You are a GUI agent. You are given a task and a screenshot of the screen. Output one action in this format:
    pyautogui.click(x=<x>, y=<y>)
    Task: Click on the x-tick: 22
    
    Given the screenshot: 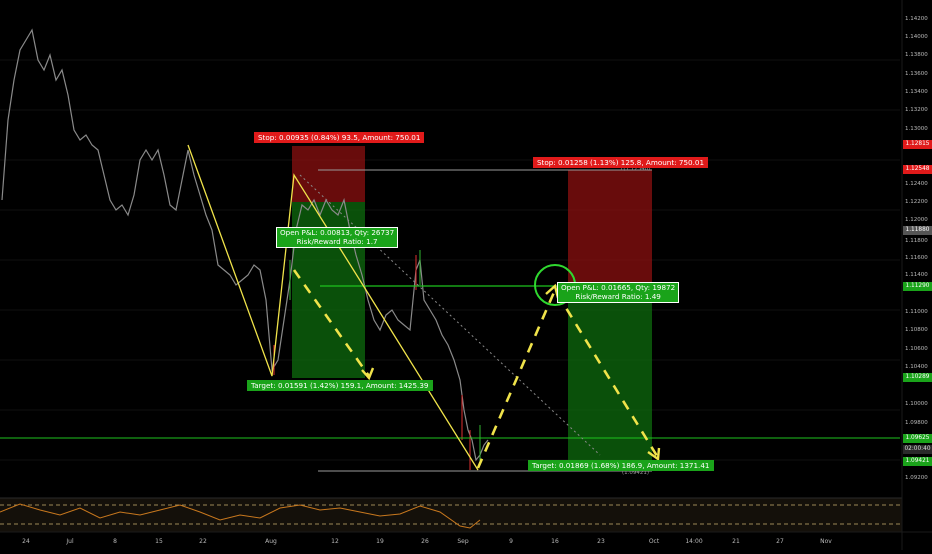 What is the action you would take?
    pyautogui.click(x=203, y=541)
    